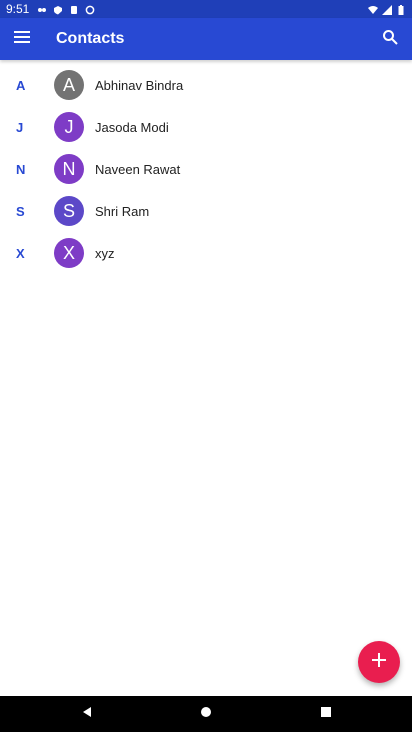 This screenshot has width=412, height=732. I want to click on contact-name: Naveen Rawat, so click(138, 169).